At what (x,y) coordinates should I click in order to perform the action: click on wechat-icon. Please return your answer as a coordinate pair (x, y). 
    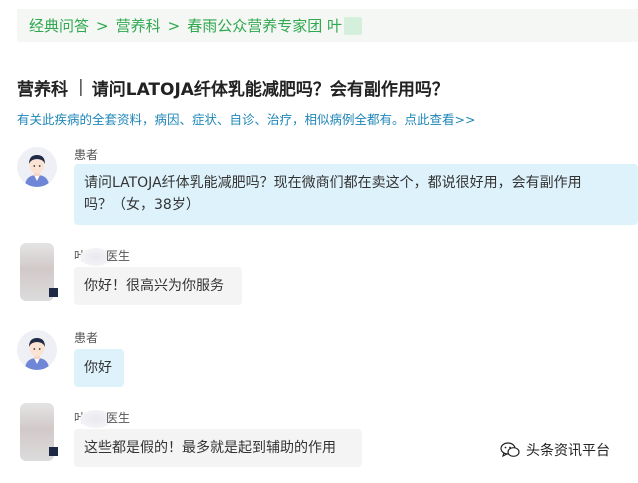
    Looking at the image, I should click on (510, 450).